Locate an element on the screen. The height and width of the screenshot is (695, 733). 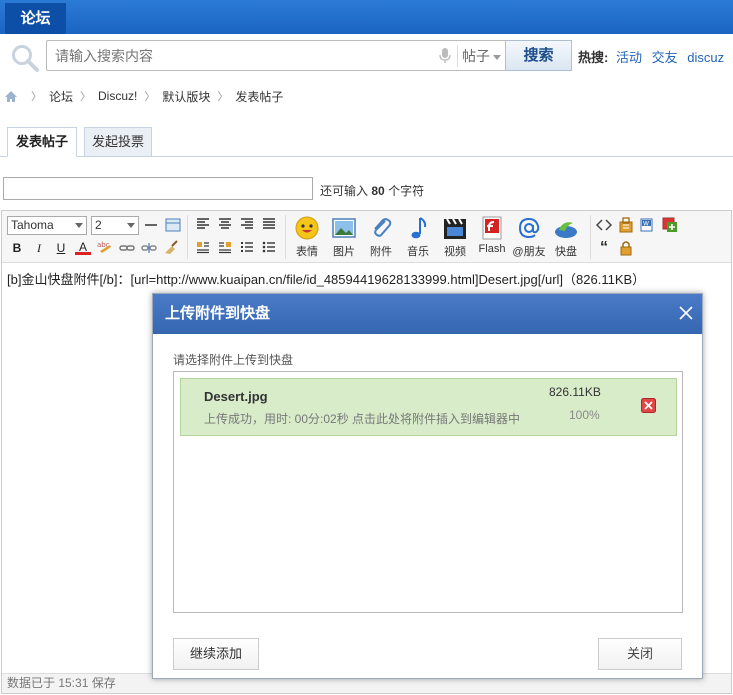
music-label: 音乐 is located at coordinates (418, 252).